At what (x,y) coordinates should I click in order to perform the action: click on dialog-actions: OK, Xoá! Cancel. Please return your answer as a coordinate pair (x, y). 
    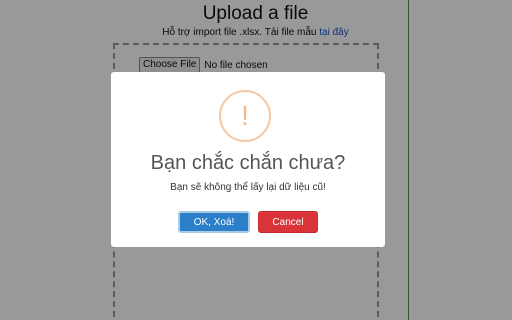
    Looking at the image, I should click on (248, 222).